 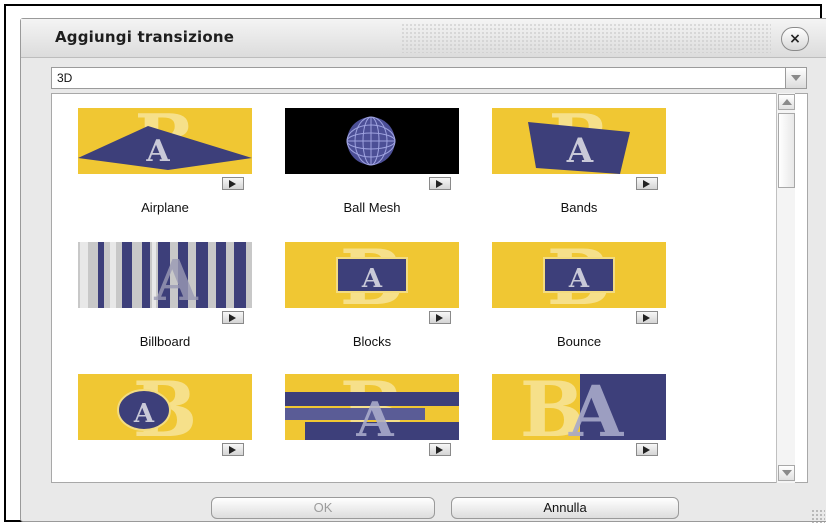 I want to click on scroll-down-button, so click(x=786, y=473).